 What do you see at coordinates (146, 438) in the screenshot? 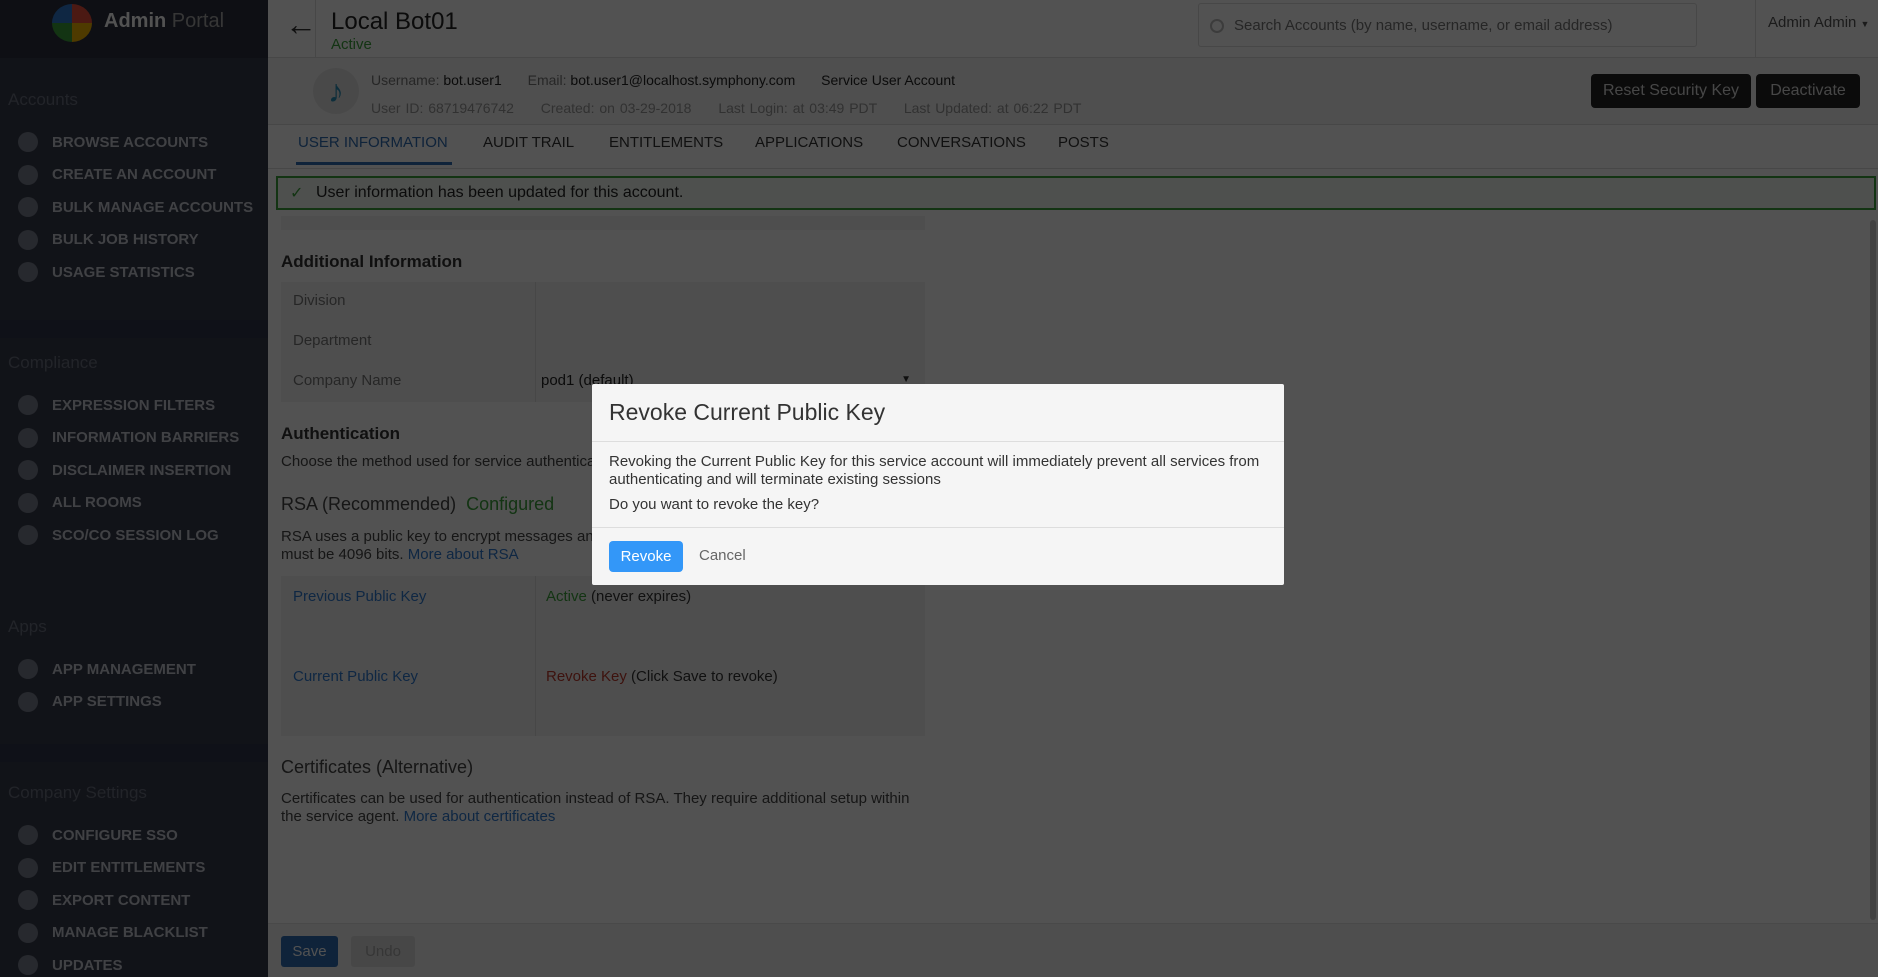
I see `sidebar-item-label: INFORMATION BARRIERS` at bounding box center [146, 438].